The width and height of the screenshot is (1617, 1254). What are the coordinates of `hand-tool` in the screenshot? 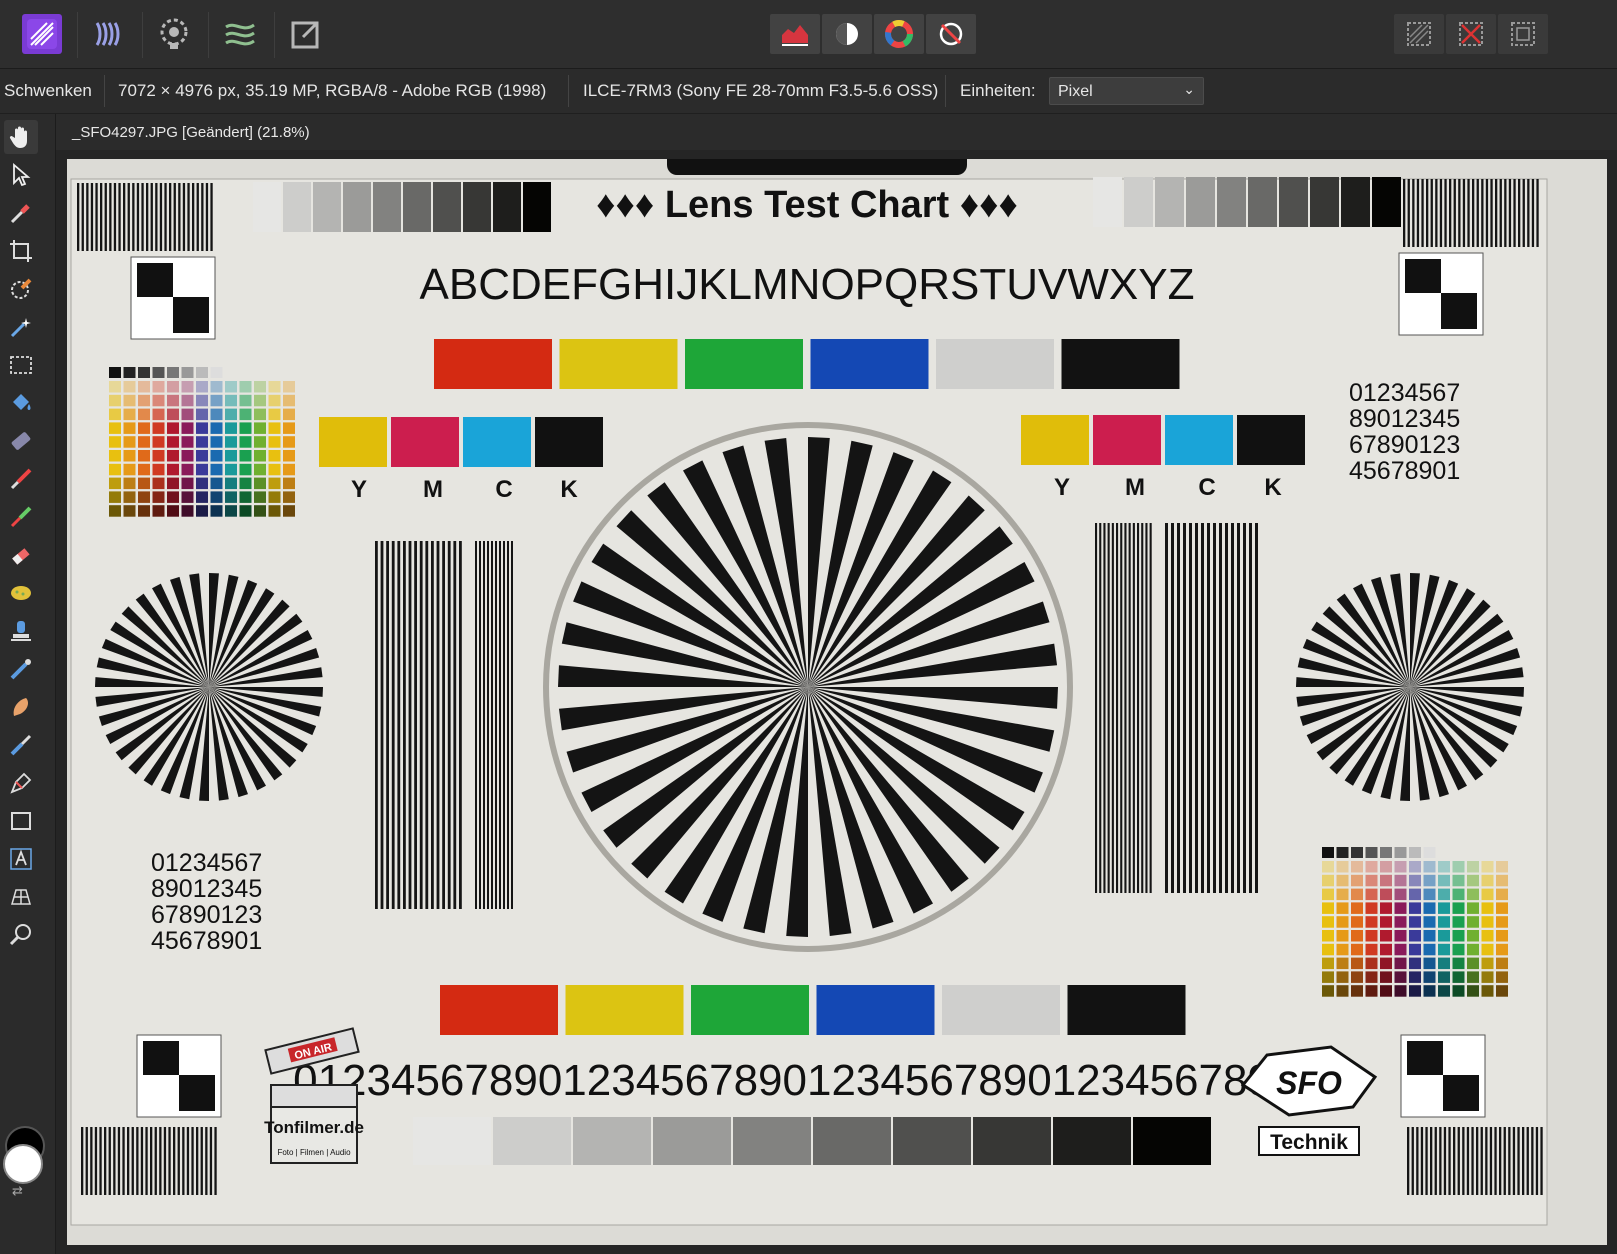 It's located at (21, 137).